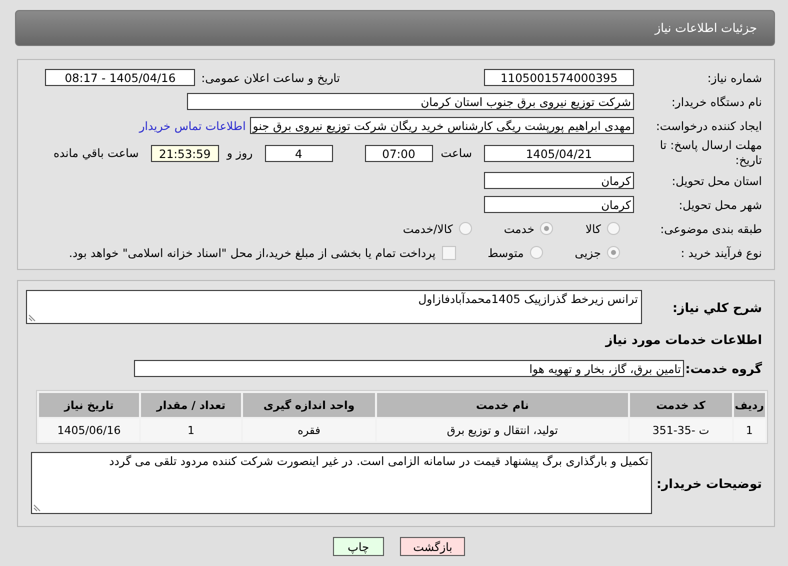 This screenshot has width=788, height=566. What do you see at coordinates (720, 205) in the screenshot?
I see `field-label: شهر محل تحویل:` at bounding box center [720, 205].